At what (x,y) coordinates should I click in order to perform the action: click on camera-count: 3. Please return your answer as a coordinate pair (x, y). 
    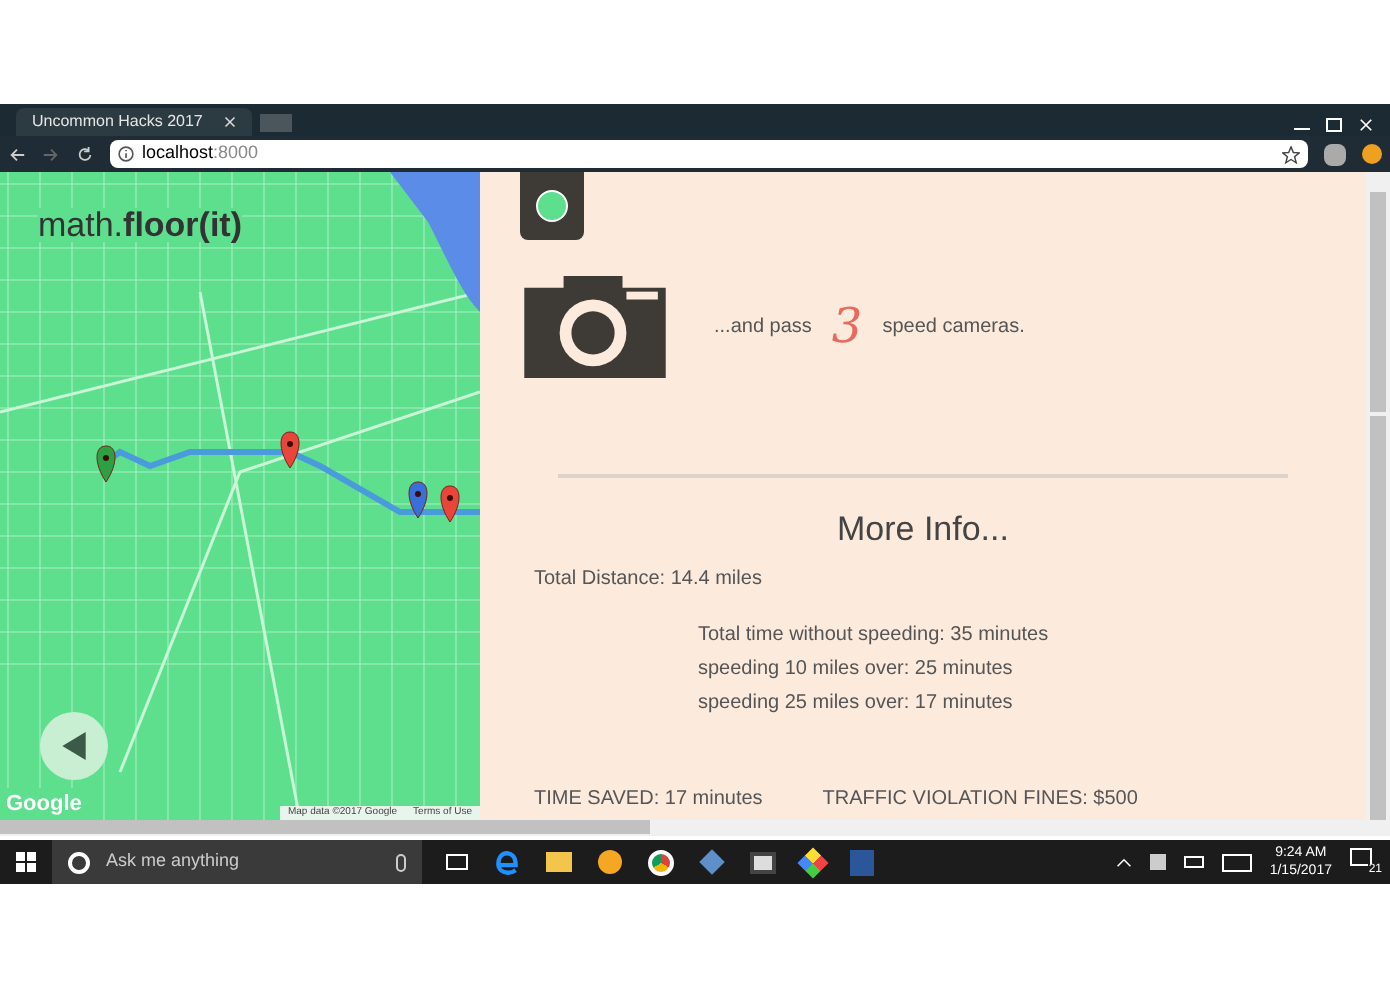
    Looking at the image, I should click on (847, 327).